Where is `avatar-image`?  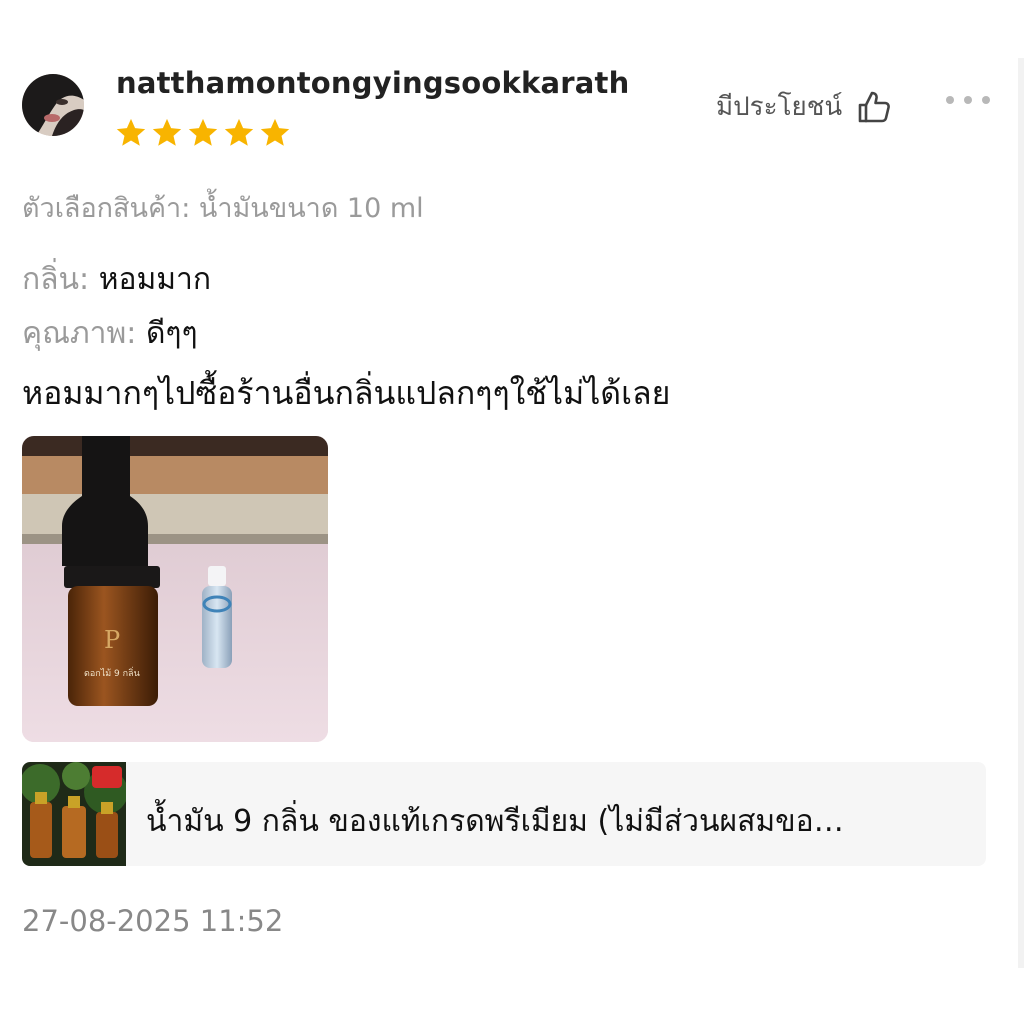
avatar-image is located at coordinates (53, 105).